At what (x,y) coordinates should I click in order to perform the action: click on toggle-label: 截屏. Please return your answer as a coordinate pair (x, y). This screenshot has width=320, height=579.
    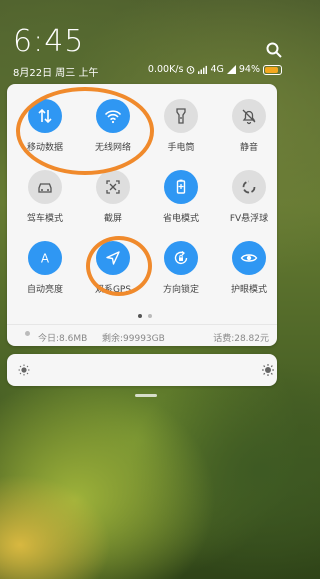
    Looking at the image, I should click on (112, 219).